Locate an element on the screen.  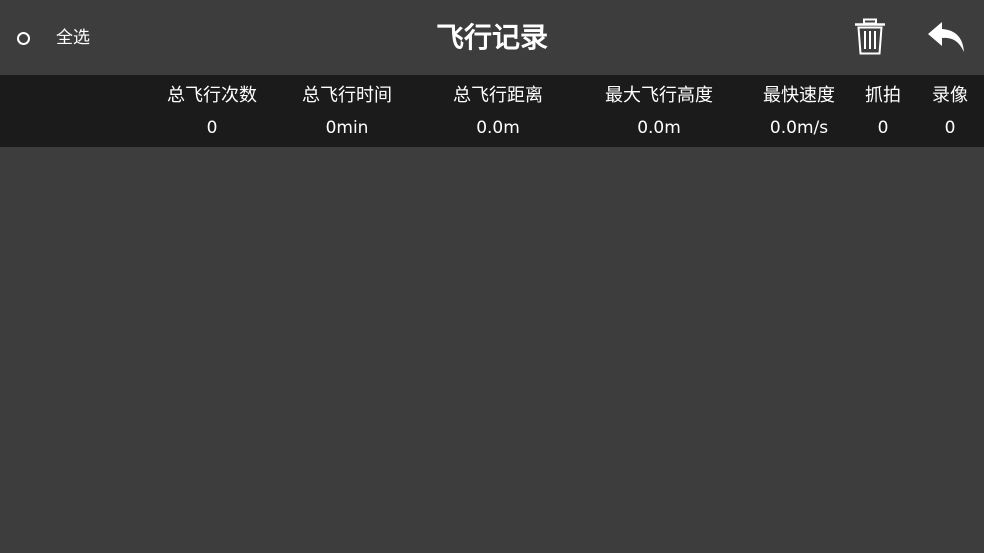
back-arrow-icon is located at coordinates (946, 37).